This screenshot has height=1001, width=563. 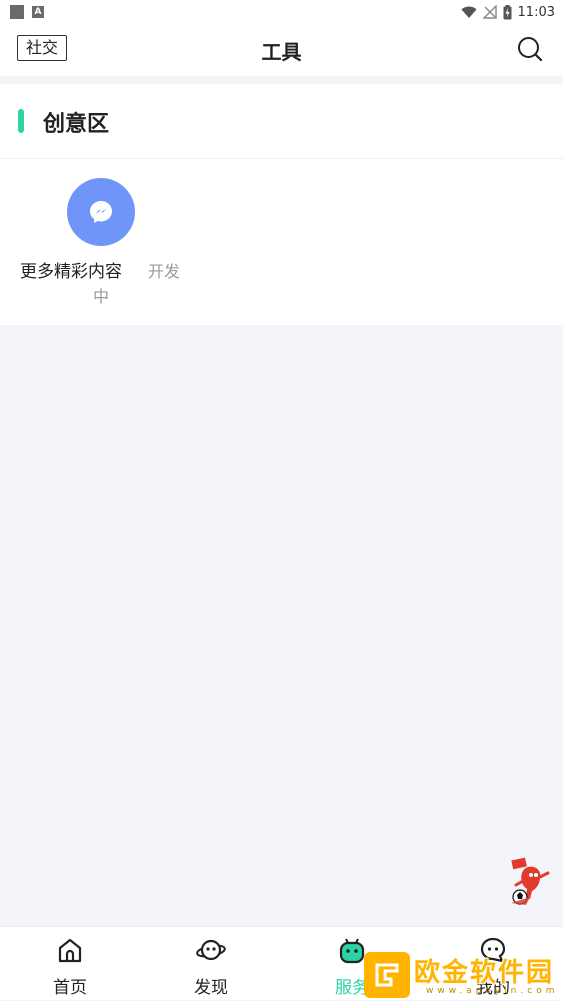 What do you see at coordinates (70, 950) in the screenshot?
I see `home-icon` at bounding box center [70, 950].